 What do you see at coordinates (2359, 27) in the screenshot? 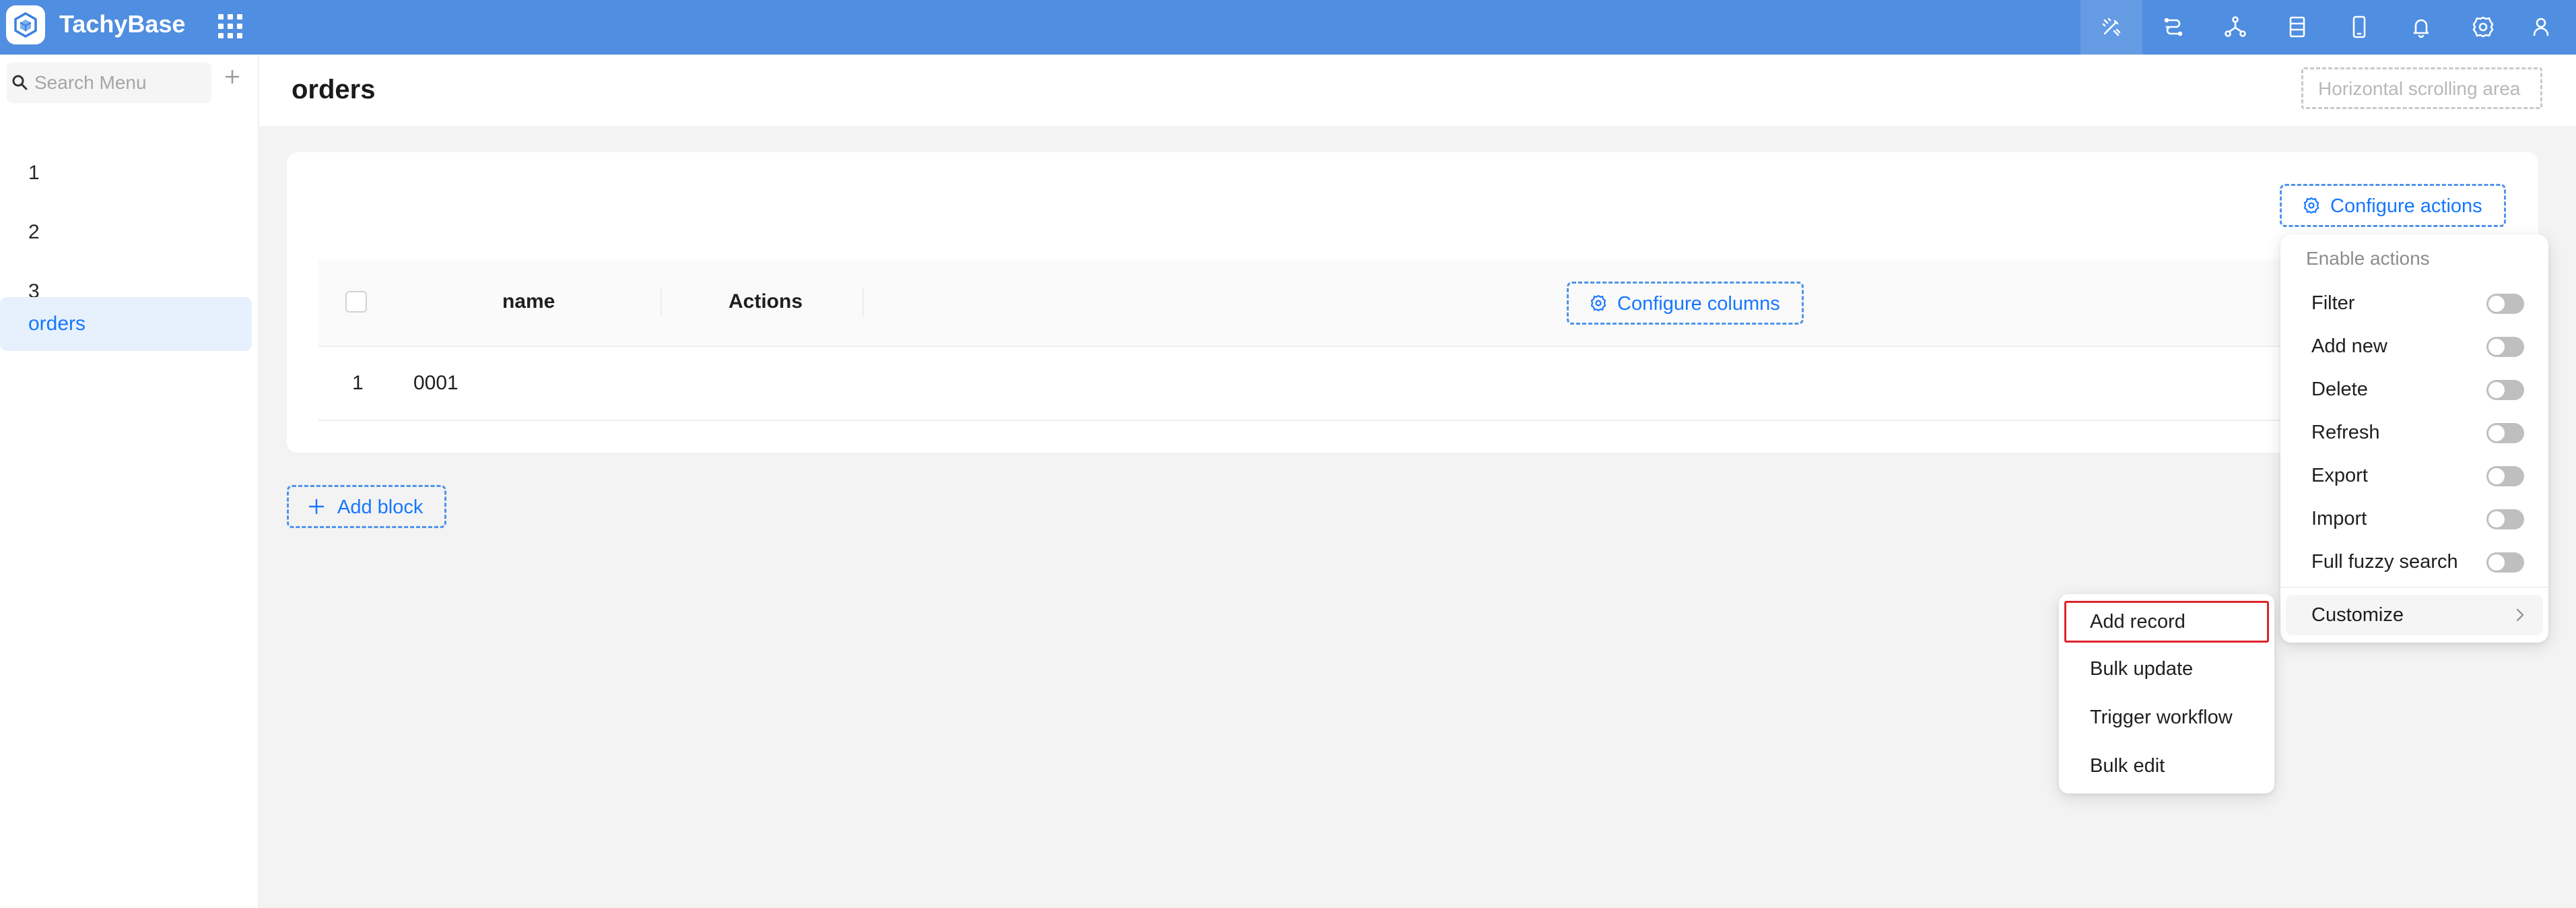
I see `mobile-icon` at bounding box center [2359, 27].